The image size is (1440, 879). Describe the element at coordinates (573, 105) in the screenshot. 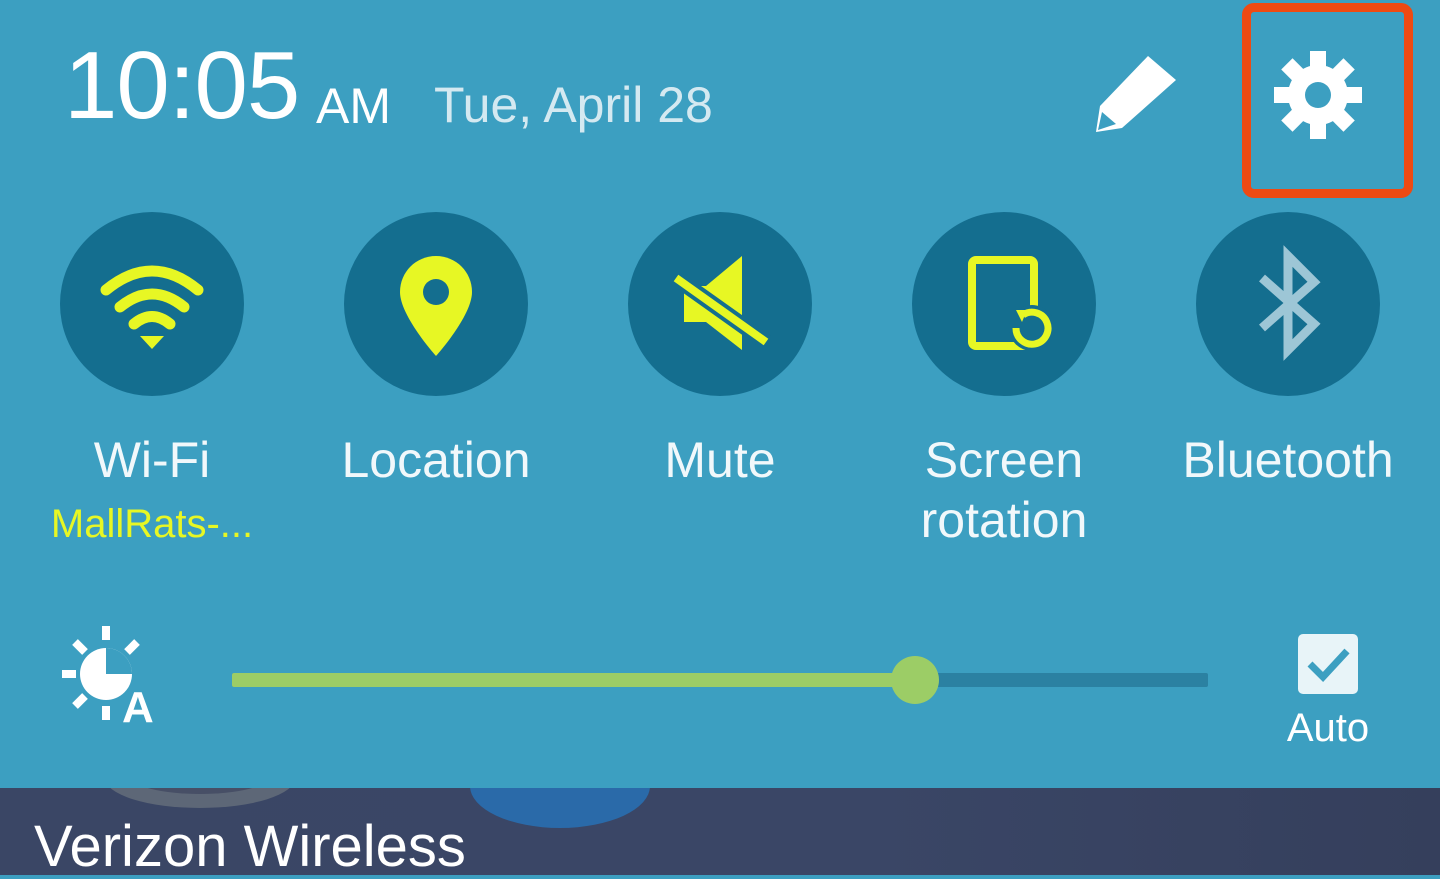

I see `date-label: Tue, April 28` at that location.